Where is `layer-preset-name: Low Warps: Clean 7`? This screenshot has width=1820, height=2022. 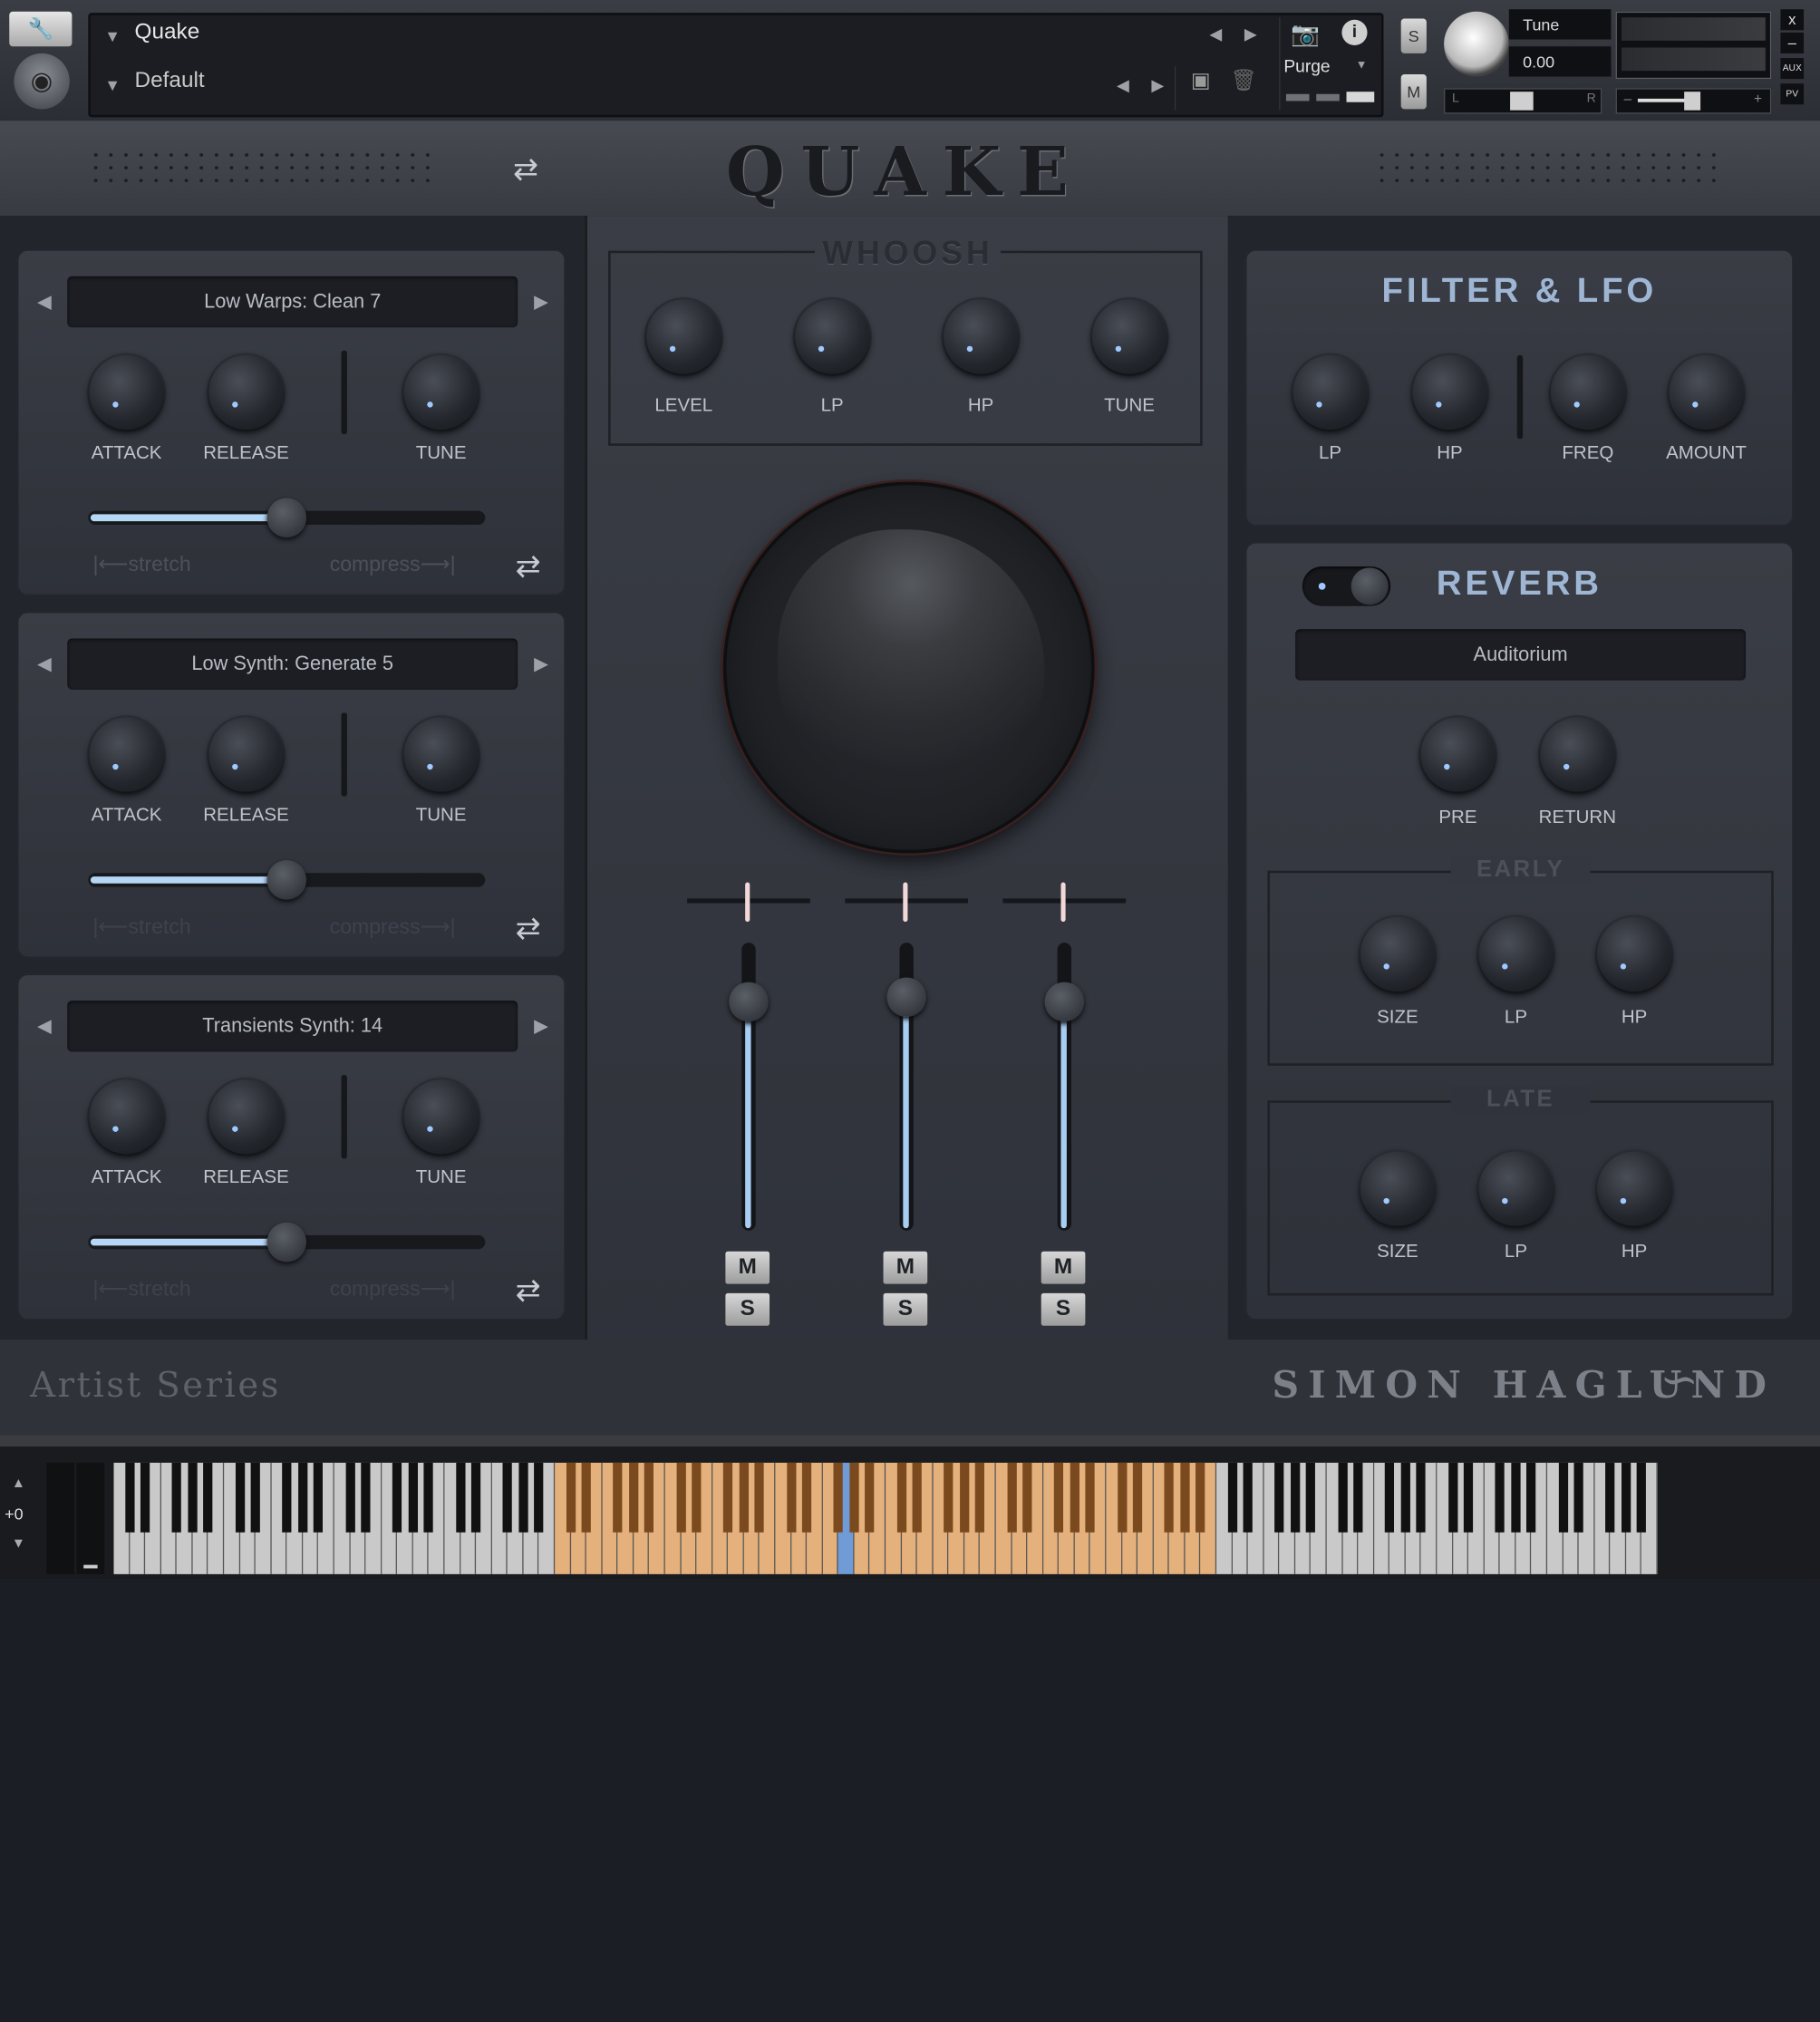
layer-preset-name: Low Warps: Clean 7 is located at coordinates (292, 302).